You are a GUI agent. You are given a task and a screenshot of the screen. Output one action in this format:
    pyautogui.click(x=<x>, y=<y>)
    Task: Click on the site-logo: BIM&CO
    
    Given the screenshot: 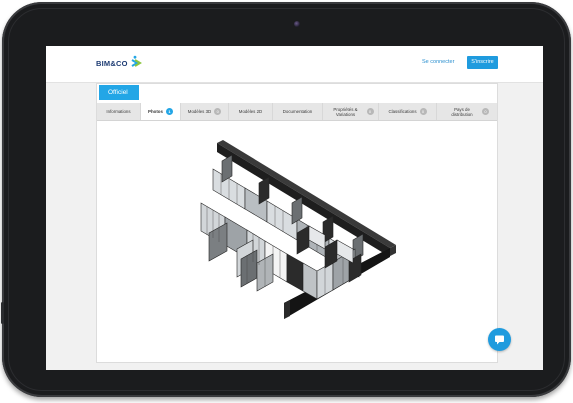 What is the action you would take?
    pyautogui.click(x=119, y=63)
    